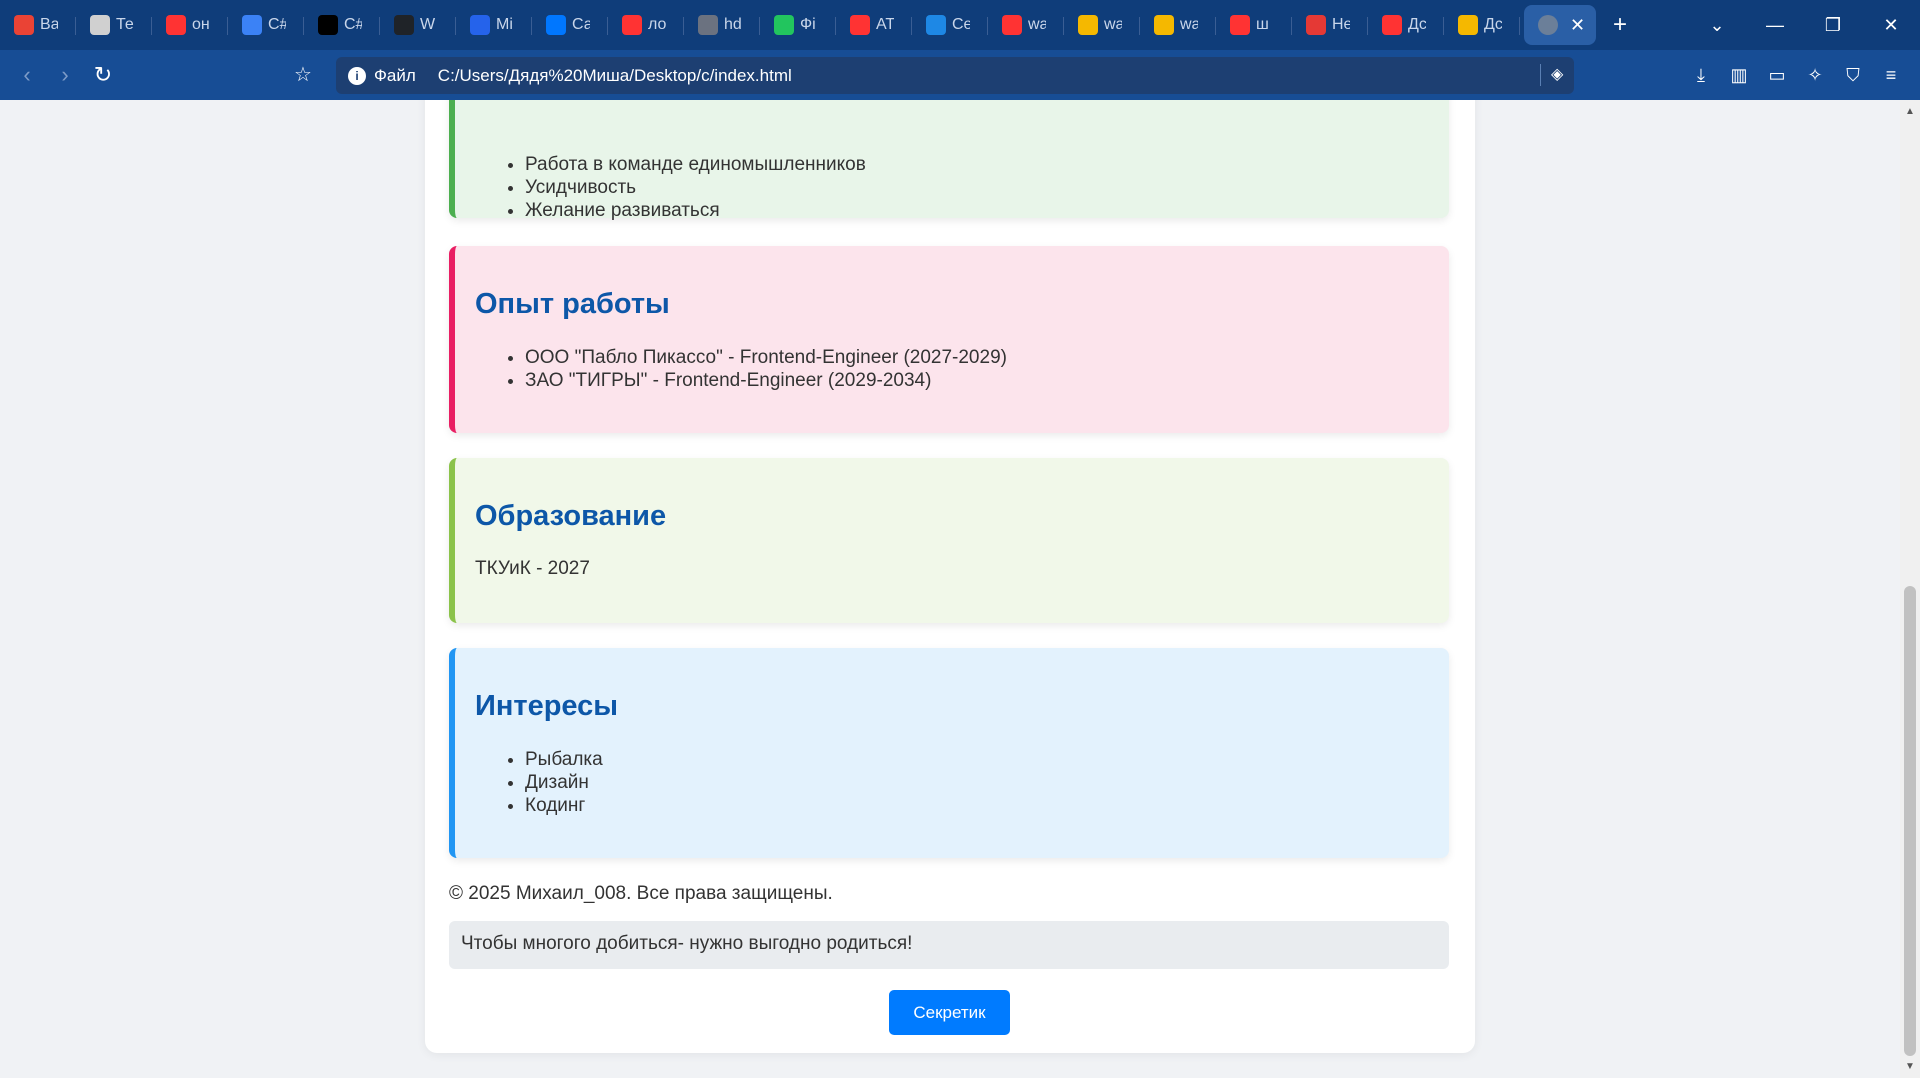 The height and width of the screenshot is (1078, 1920). Describe the element at coordinates (1548, 25) in the screenshot. I see `globe-icon` at that location.